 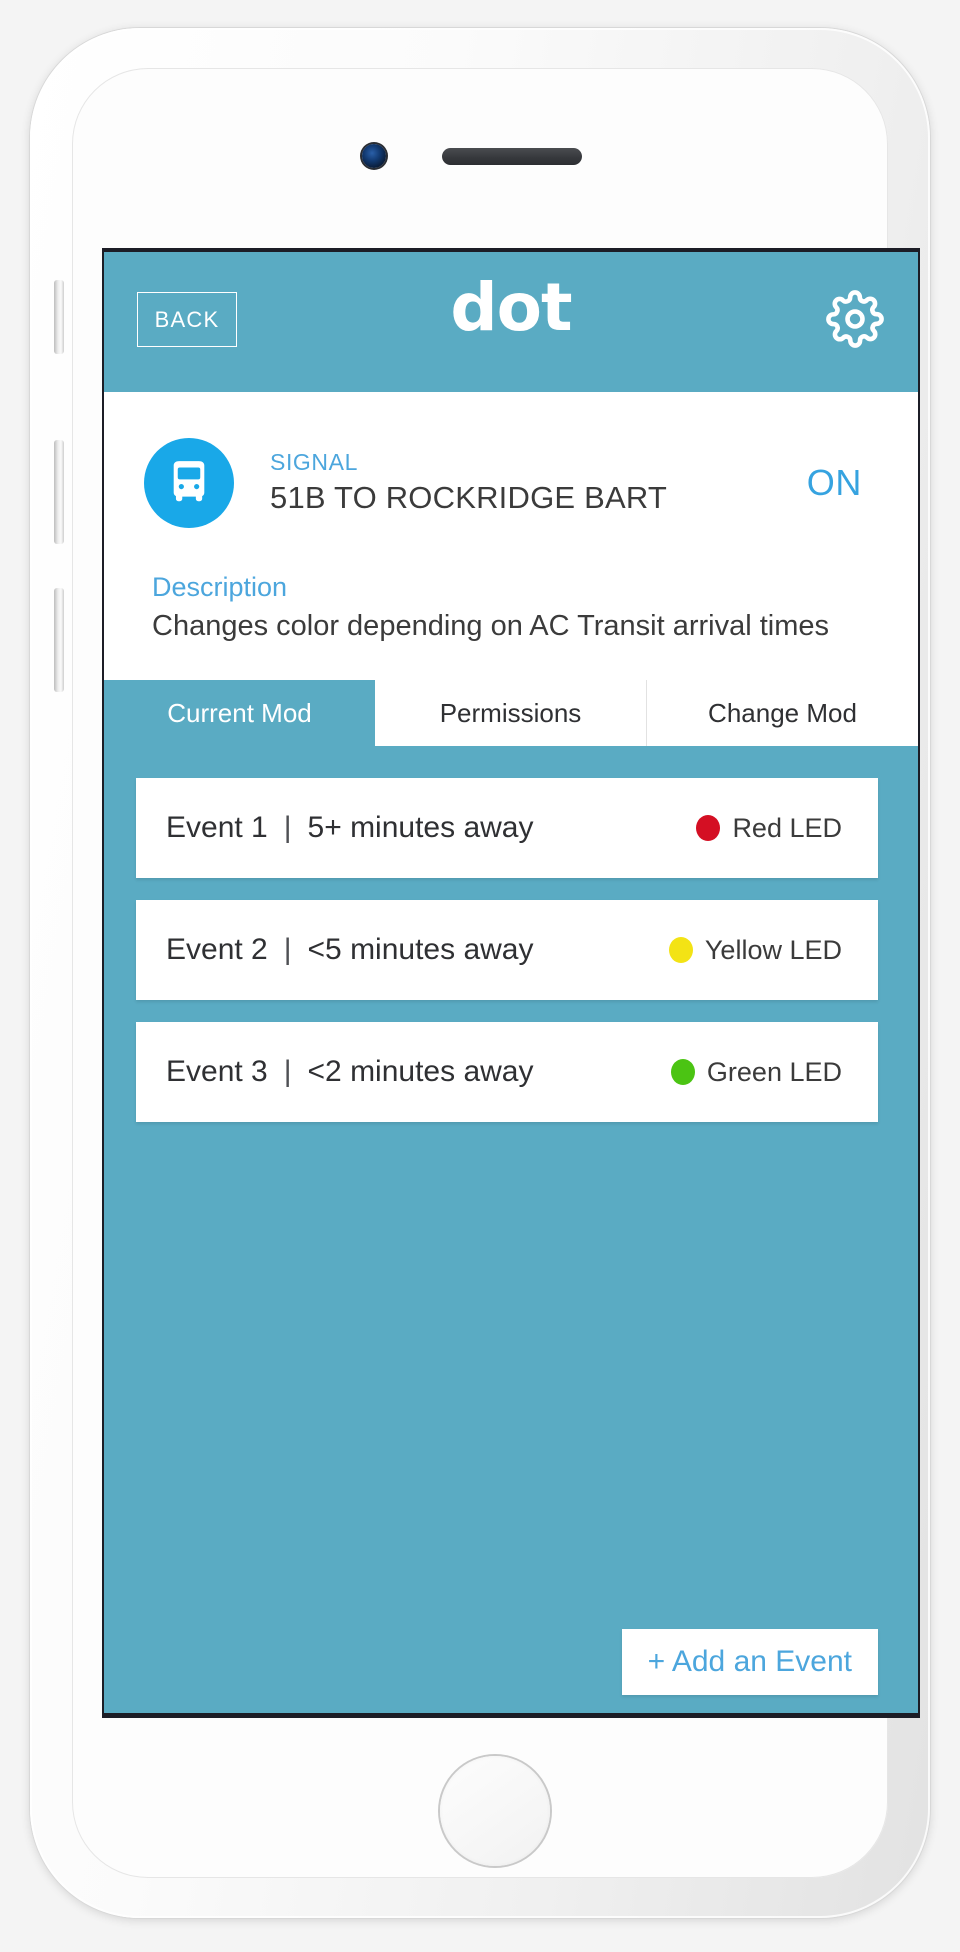 I want to click on event-led-label: Green LED, so click(x=774, y=1071).